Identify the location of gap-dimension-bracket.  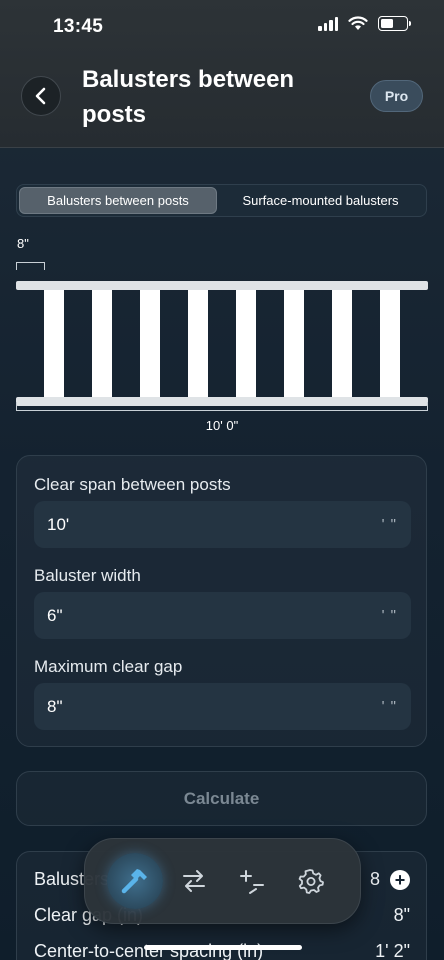
(30, 266).